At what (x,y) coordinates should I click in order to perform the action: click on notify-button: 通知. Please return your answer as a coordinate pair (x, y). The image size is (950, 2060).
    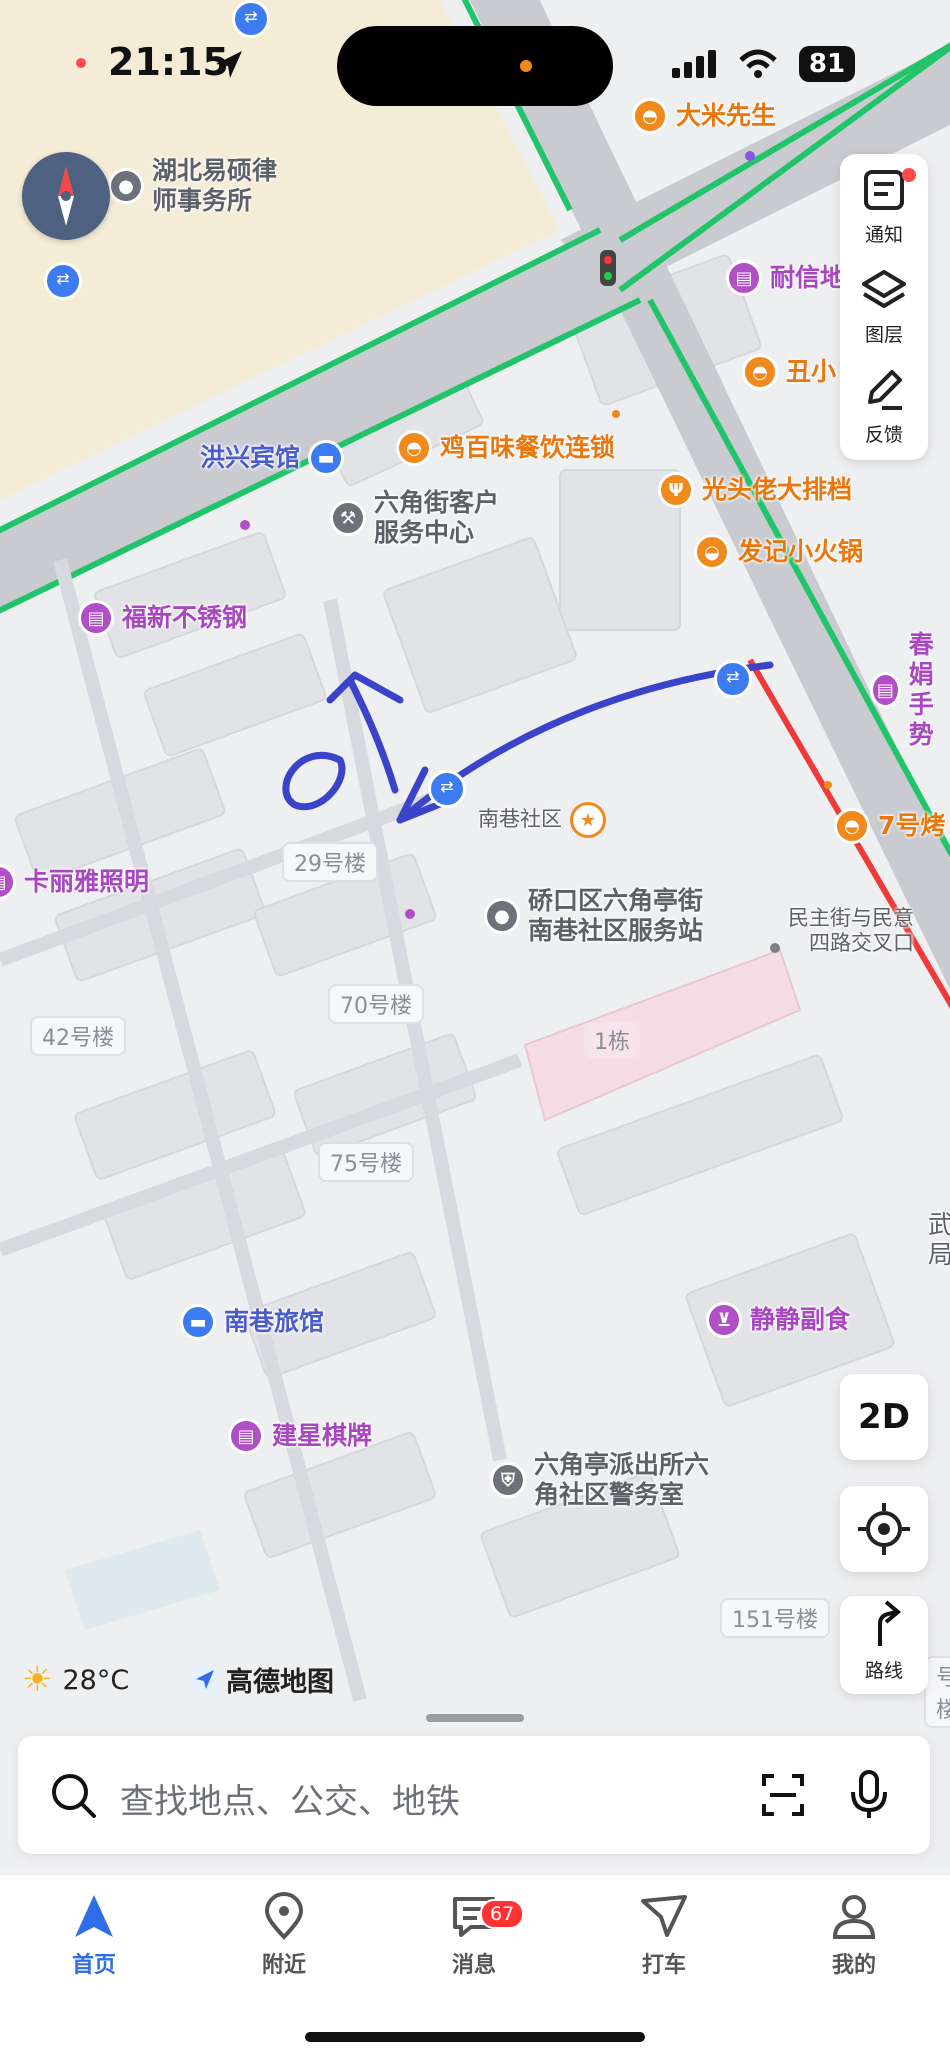
    Looking at the image, I should click on (884, 204).